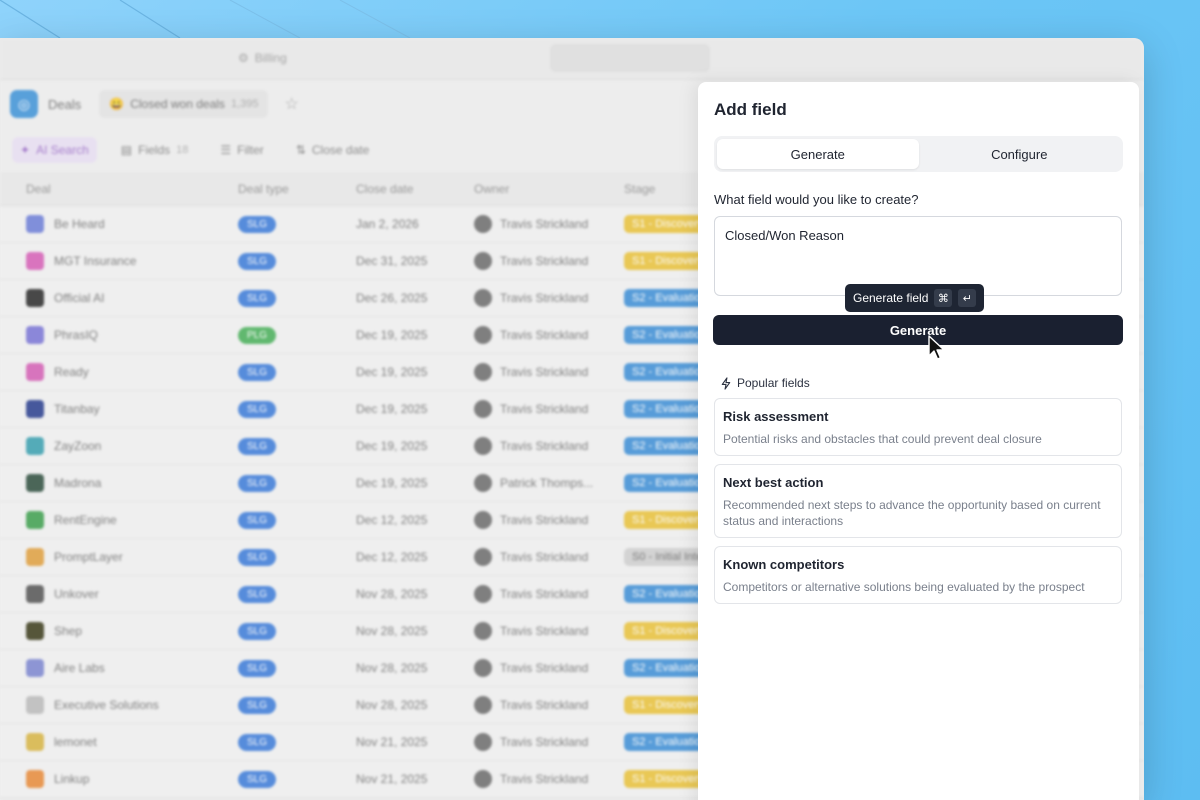  Describe the element at coordinates (115, 372) in the screenshot. I see `cell-deal: Ready` at that location.